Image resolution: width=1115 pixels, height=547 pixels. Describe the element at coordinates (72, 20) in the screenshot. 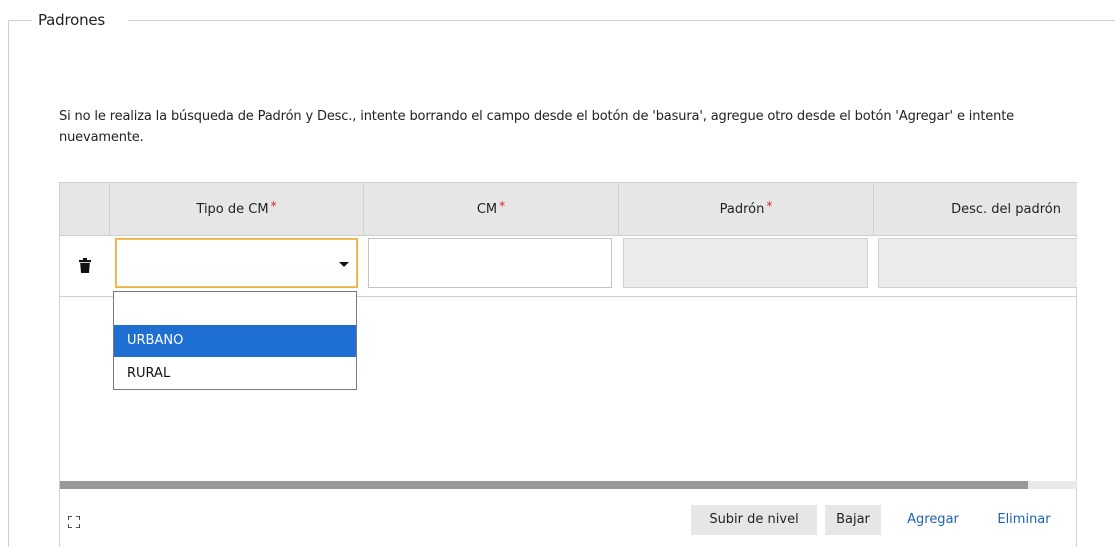

I see `section-legend: Padrones` at that location.